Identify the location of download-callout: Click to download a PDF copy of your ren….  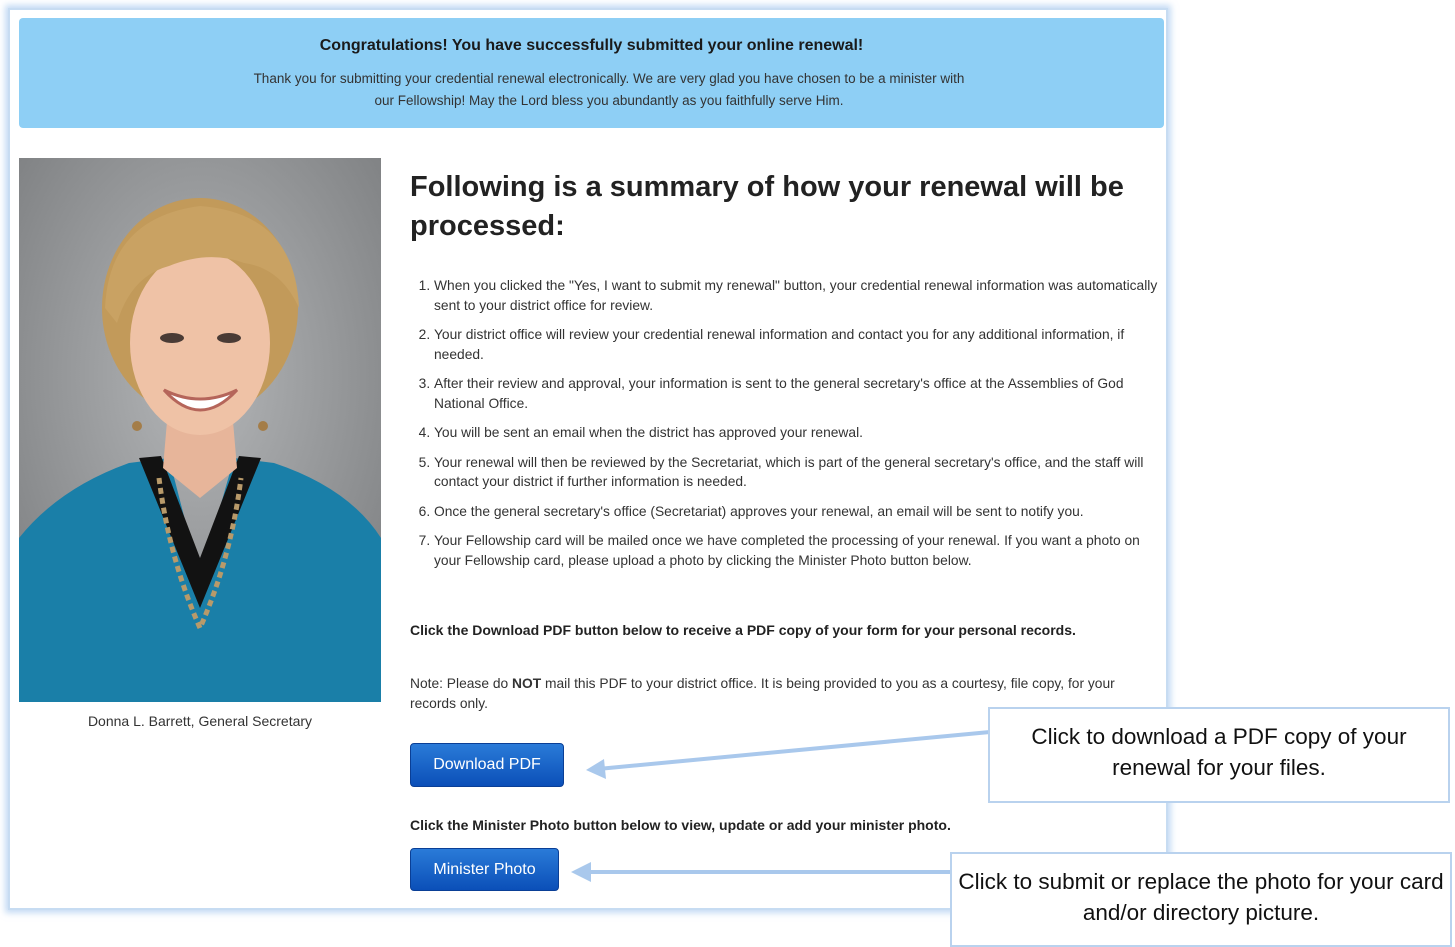
(1219, 755).